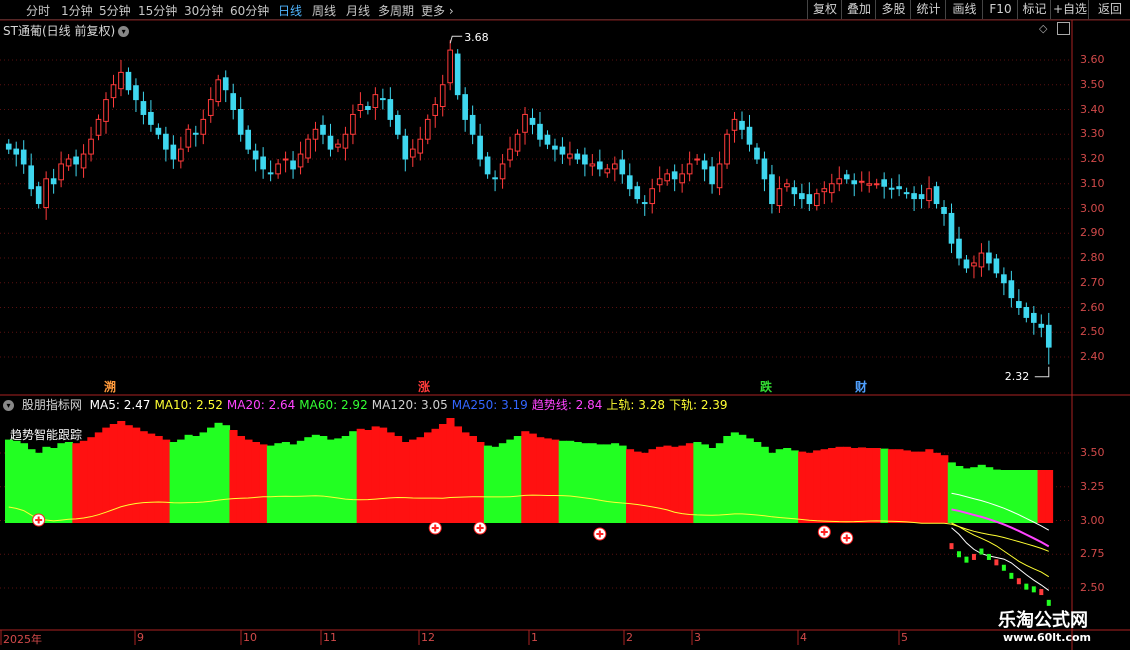  Describe the element at coordinates (1092, 452) in the screenshot. I see `indicator-tick: 3.50` at that location.